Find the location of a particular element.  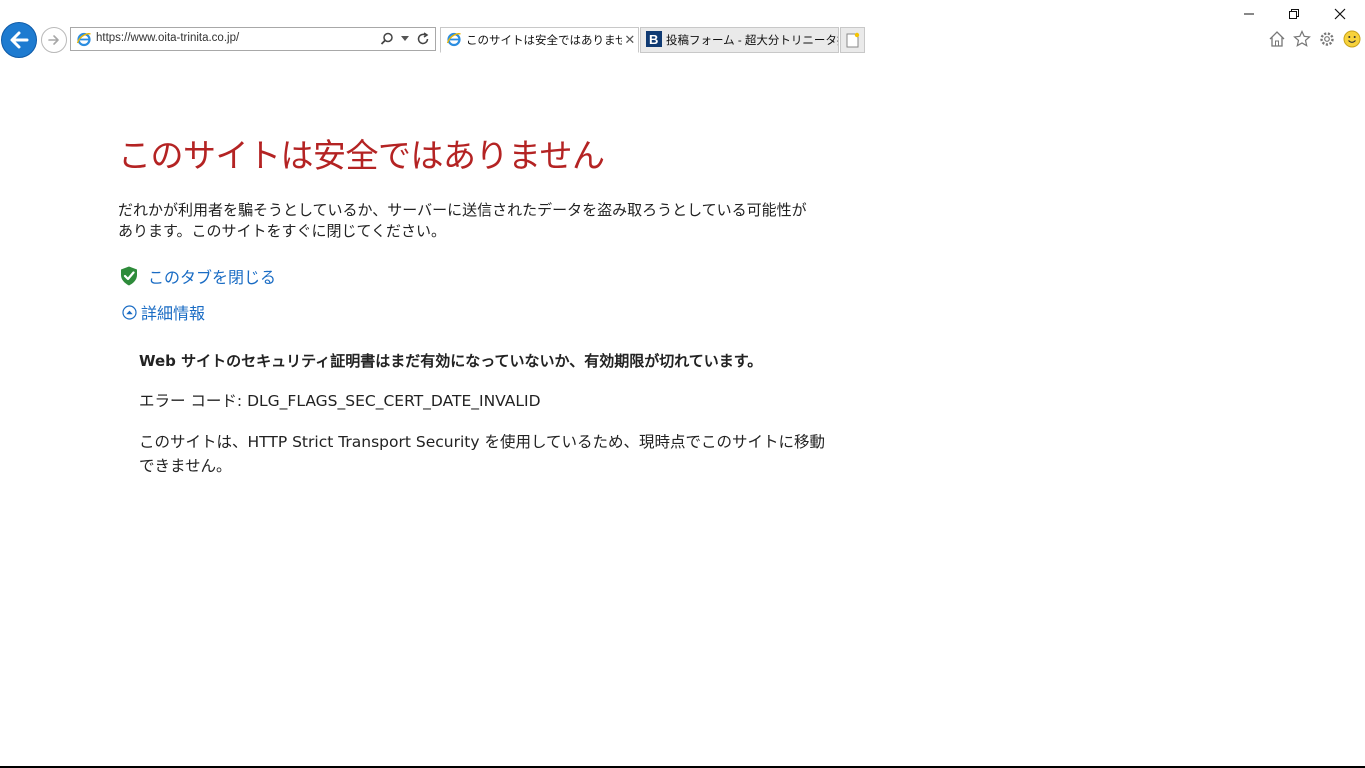

tab-security-warning: このサイトは安全ではありません ✕ is located at coordinates (539, 40).